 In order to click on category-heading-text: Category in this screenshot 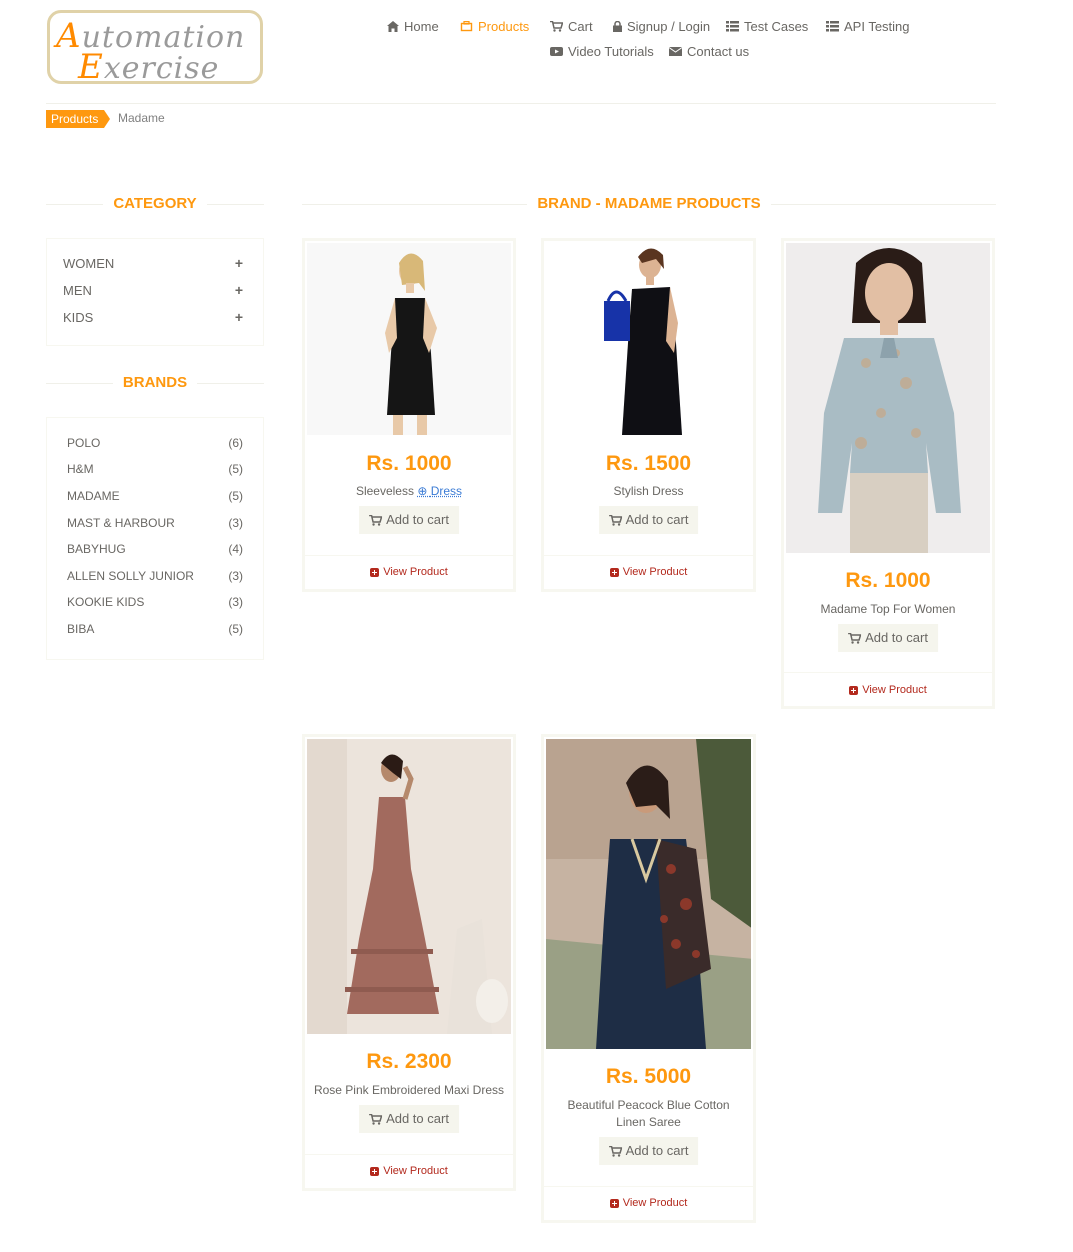, I will do `click(155, 203)`.